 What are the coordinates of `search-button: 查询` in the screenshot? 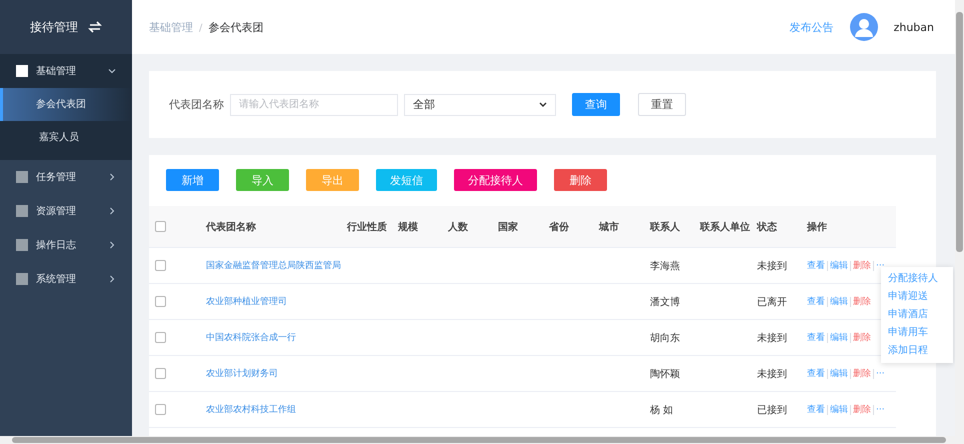 It's located at (596, 104).